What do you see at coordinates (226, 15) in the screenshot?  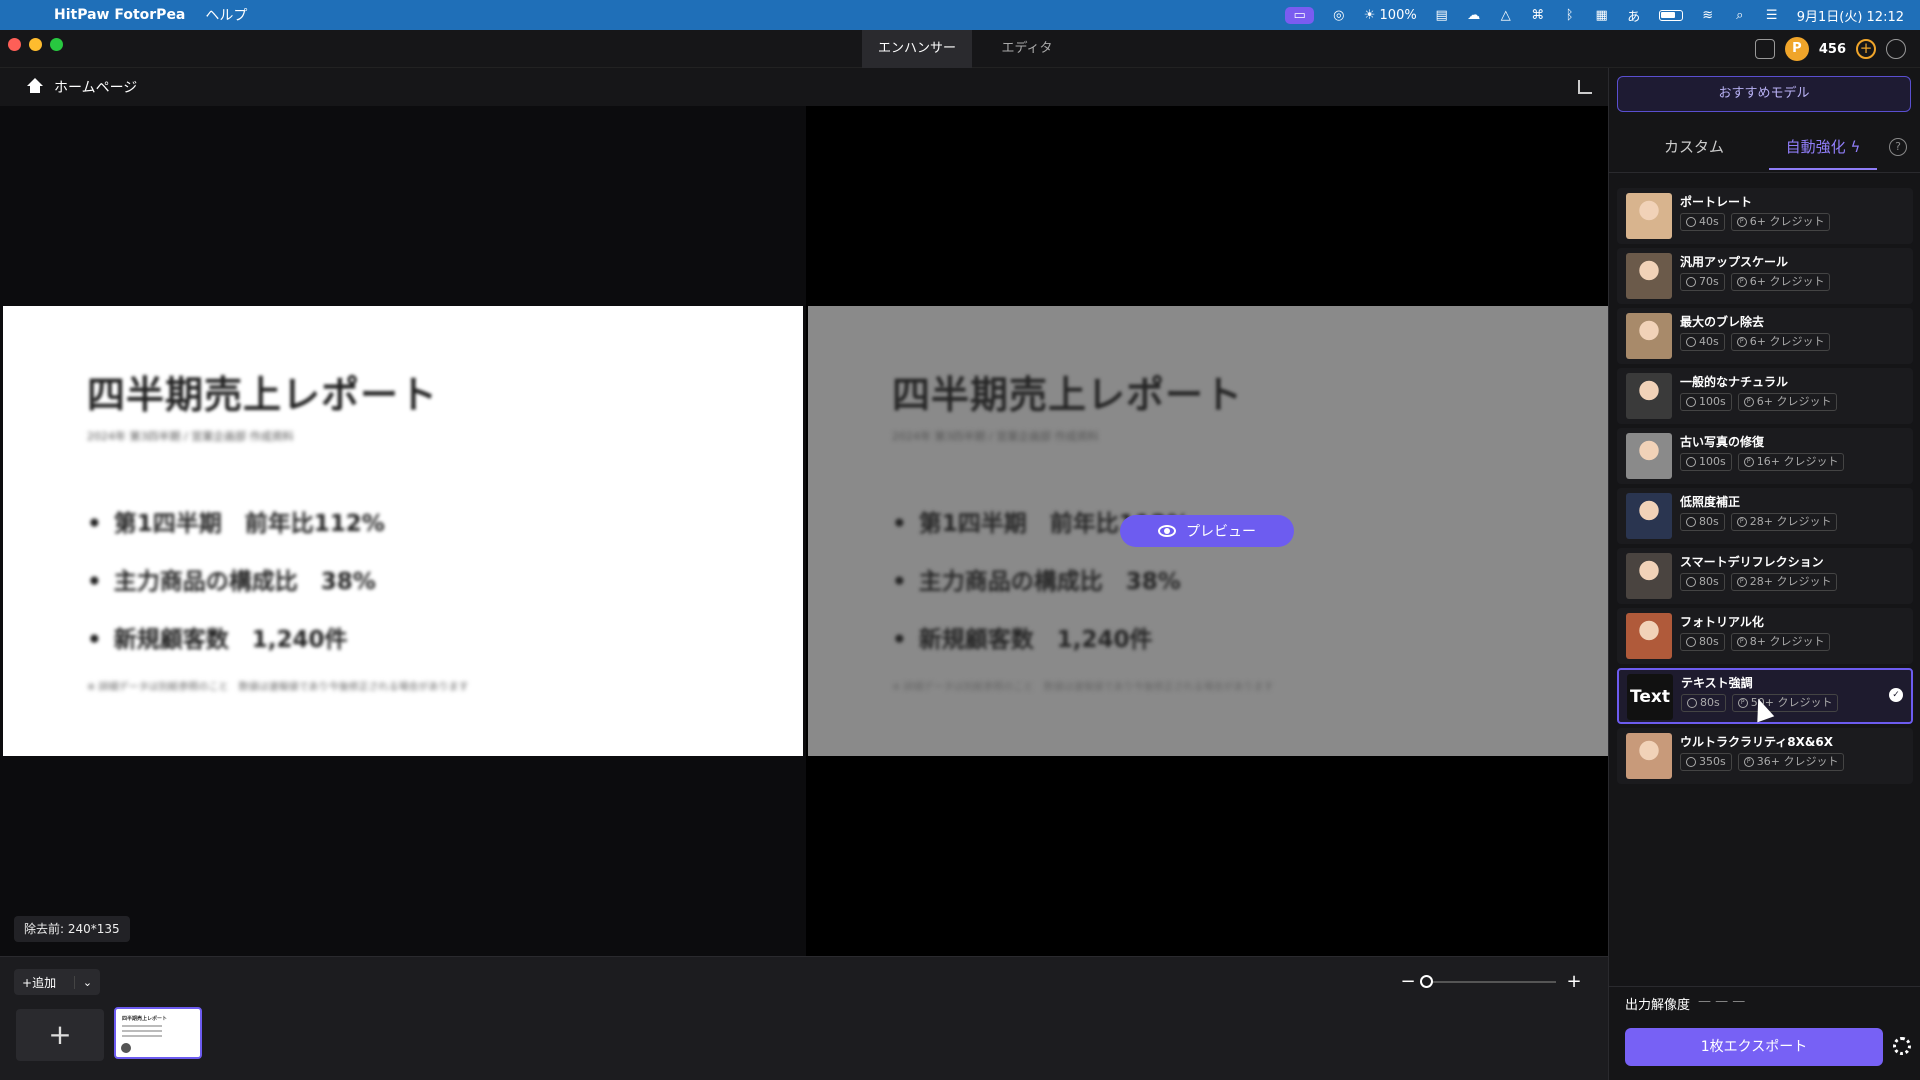 I see `help-menu: ヘルプ` at bounding box center [226, 15].